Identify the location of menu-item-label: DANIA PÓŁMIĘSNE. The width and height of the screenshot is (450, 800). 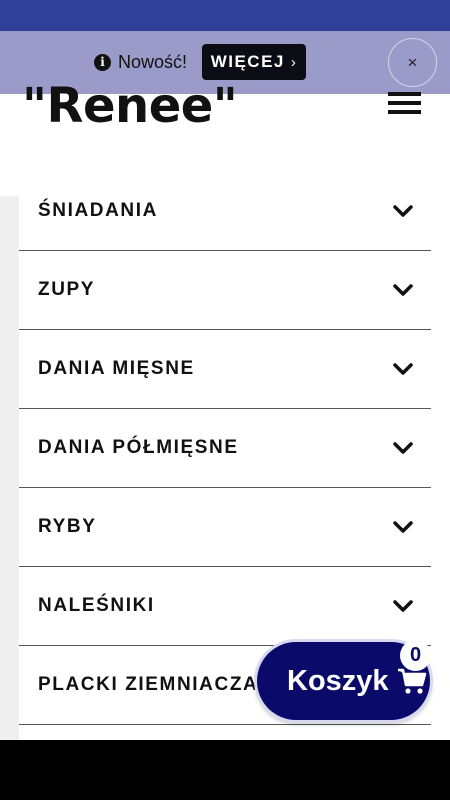
(138, 447).